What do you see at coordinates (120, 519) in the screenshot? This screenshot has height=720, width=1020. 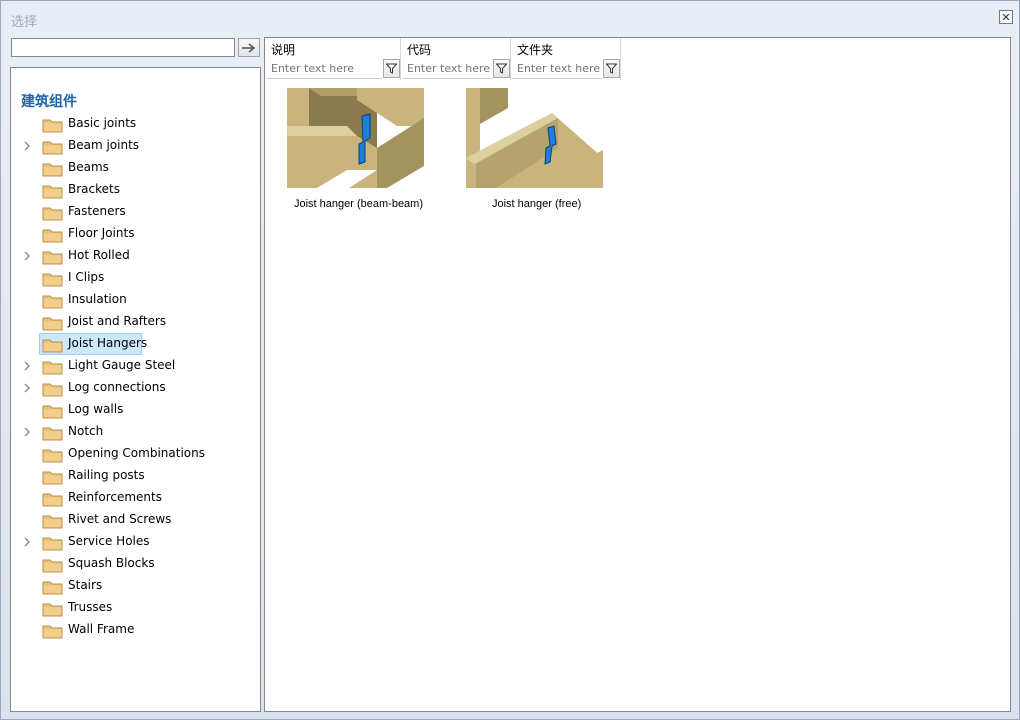 I see `tree-item-label: Rivet and Screws` at bounding box center [120, 519].